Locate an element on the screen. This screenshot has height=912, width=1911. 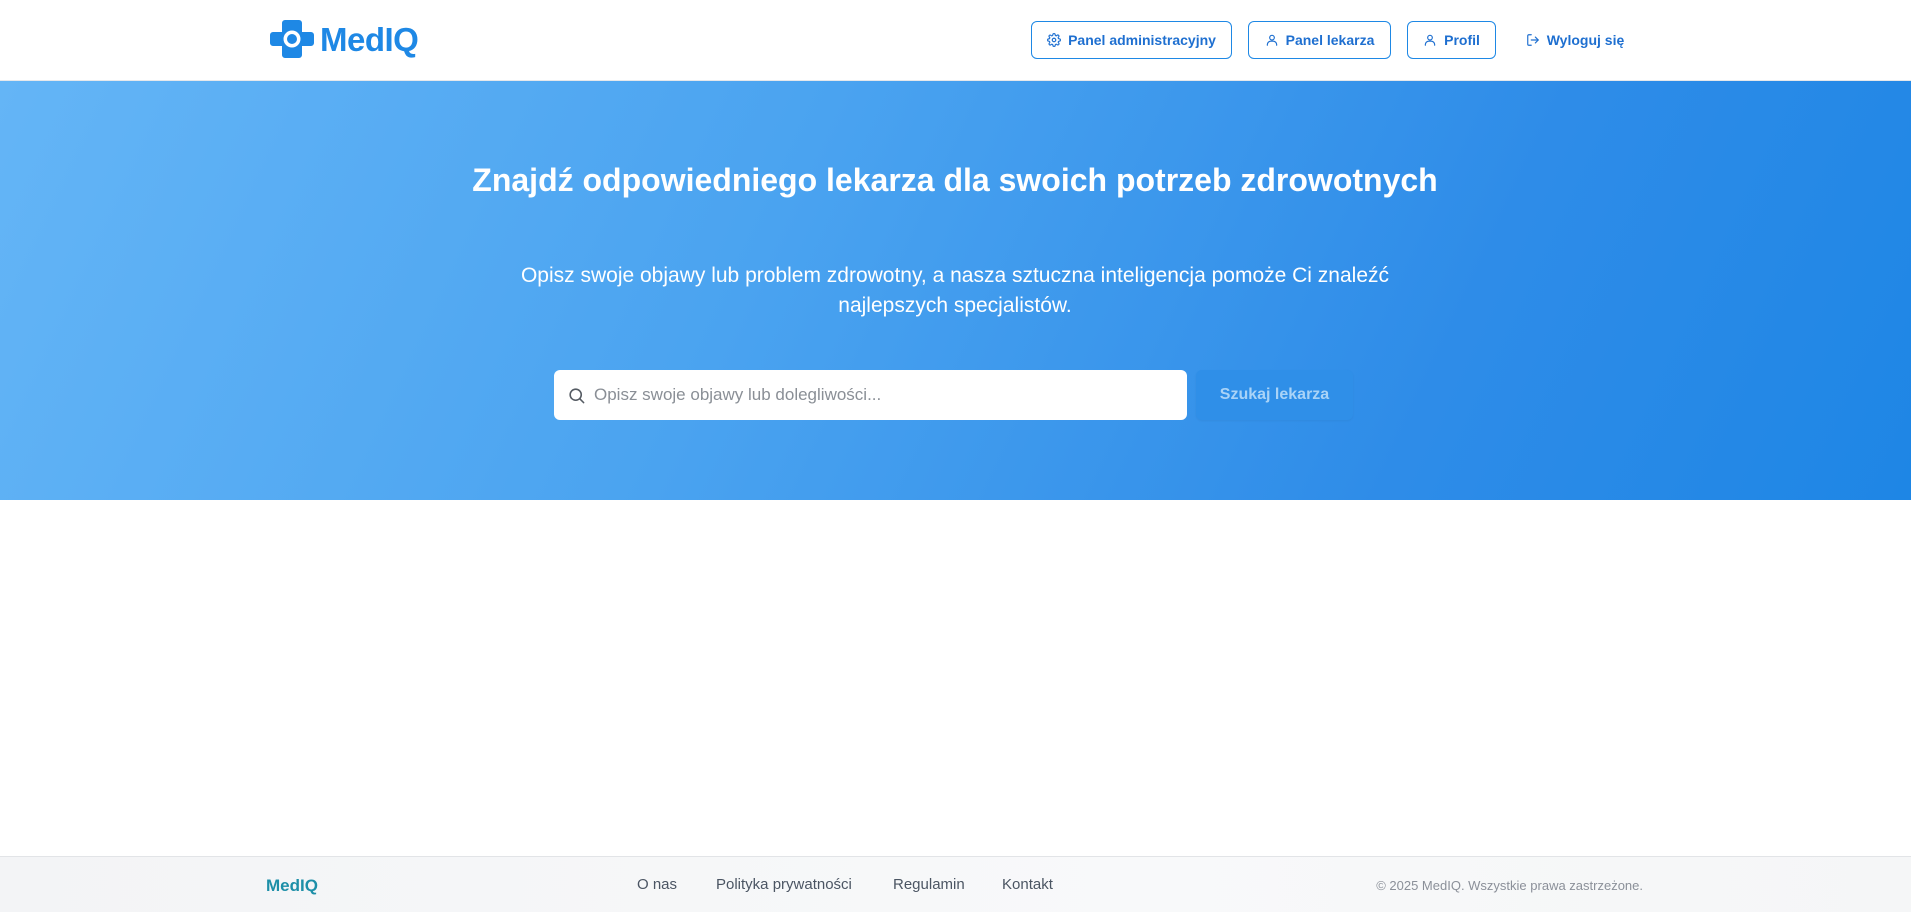
doctor-panel-button: Panel lekarza is located at coordinates (1319, 40).